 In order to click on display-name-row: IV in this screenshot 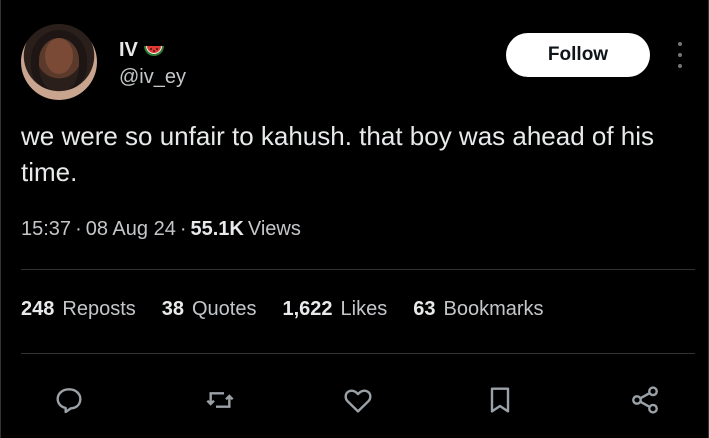, I will do `click(142, 50)`.